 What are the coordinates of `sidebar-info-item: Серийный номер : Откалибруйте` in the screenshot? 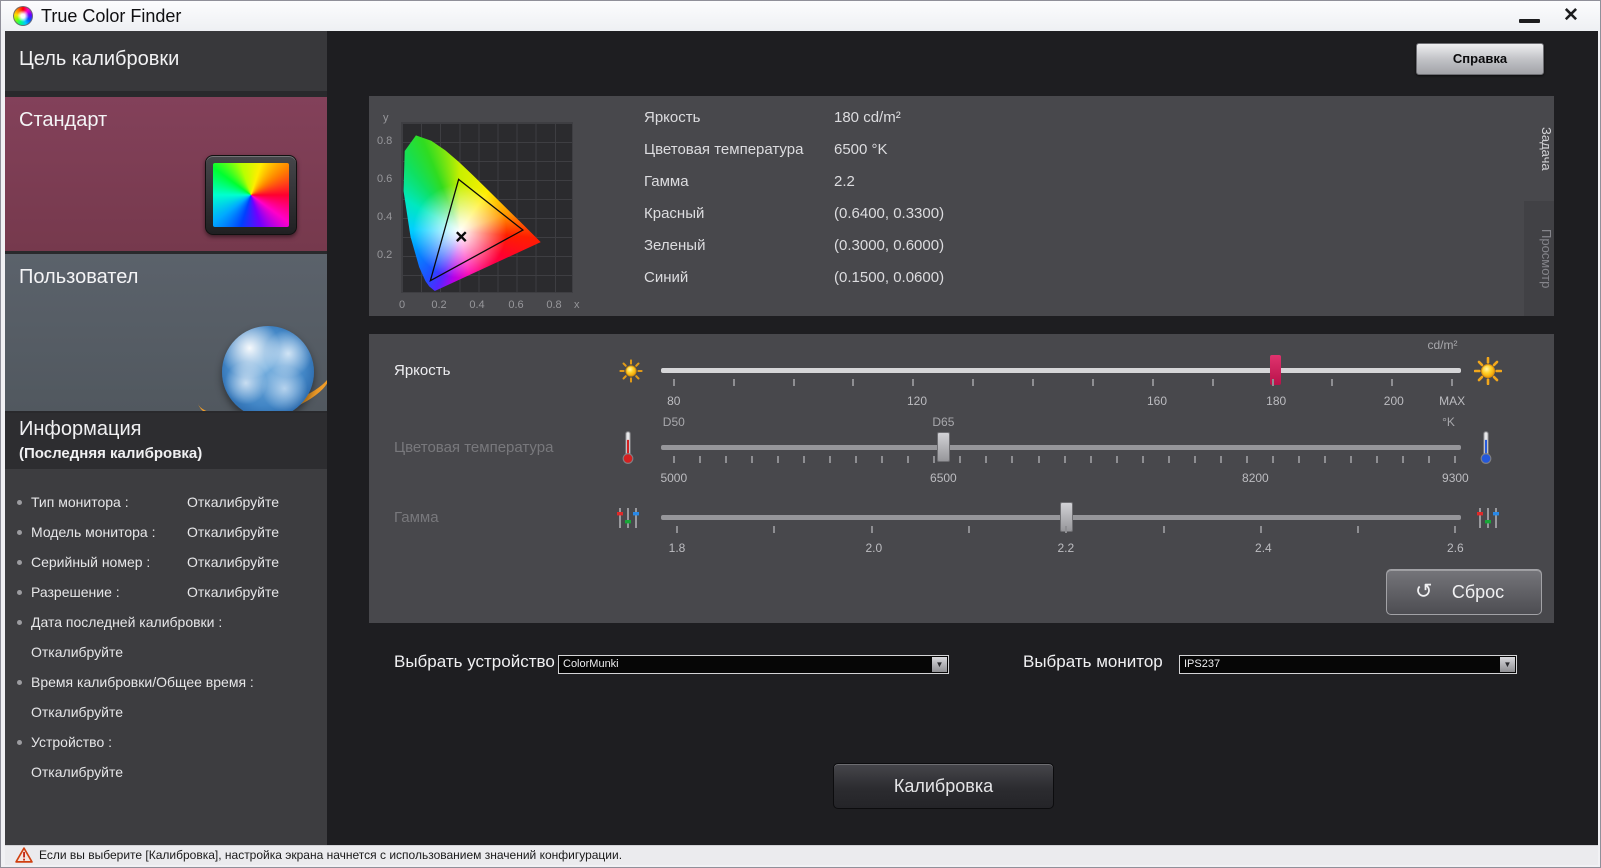 It's located at (166, 562).